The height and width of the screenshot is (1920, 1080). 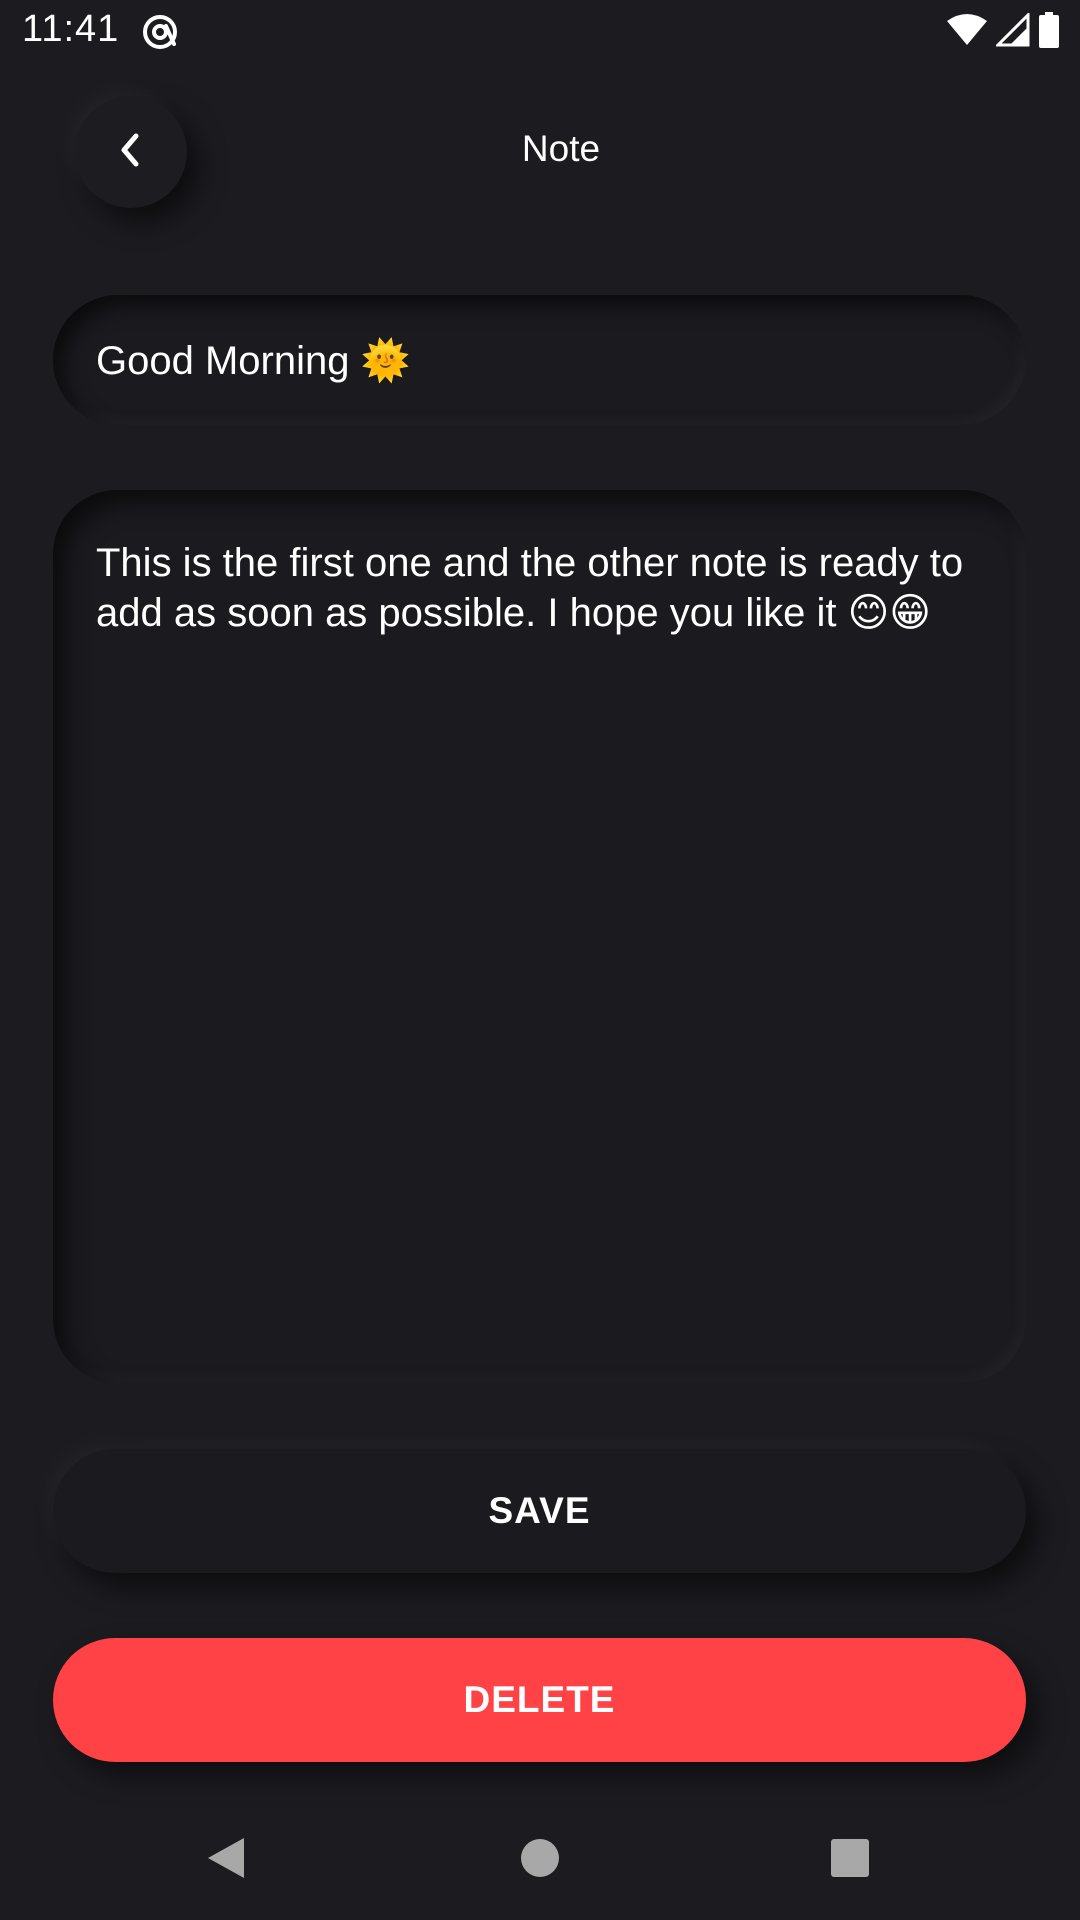 I want to click on nav-back-icon, so click(x=226, y=1860).